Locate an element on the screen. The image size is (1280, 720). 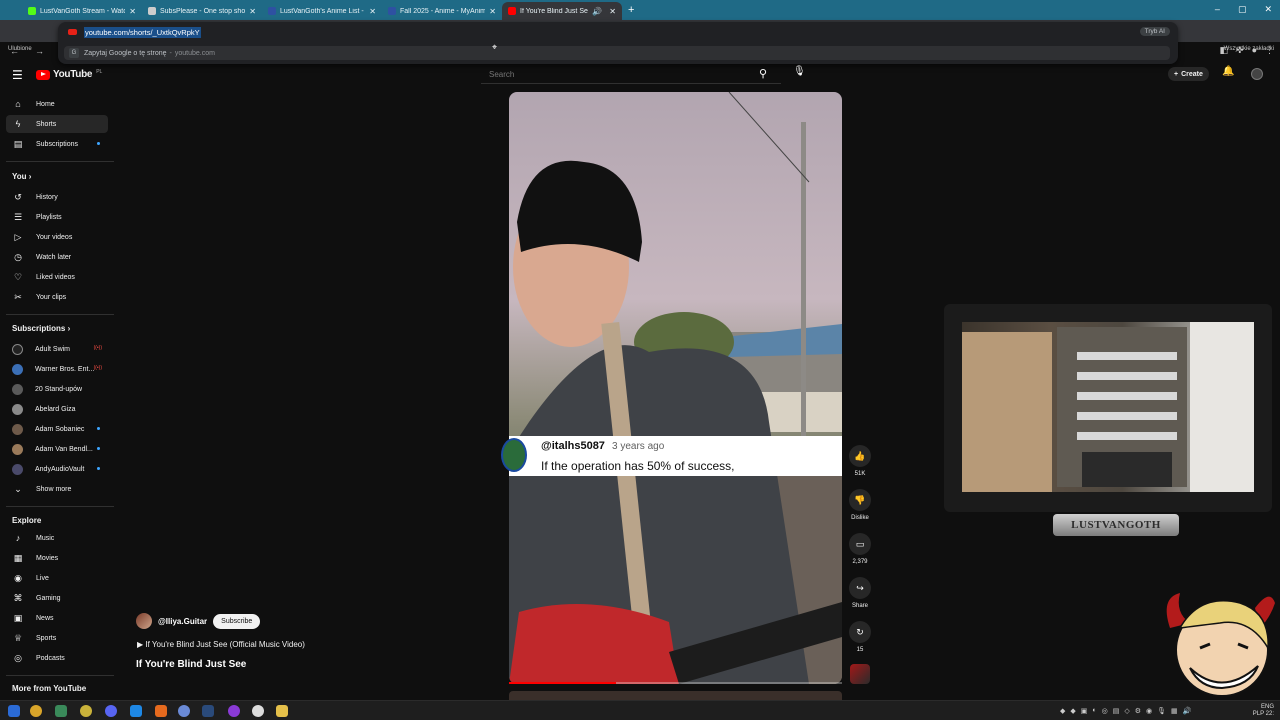
share-button: ↪ Share is located at coordinates (860, 593).